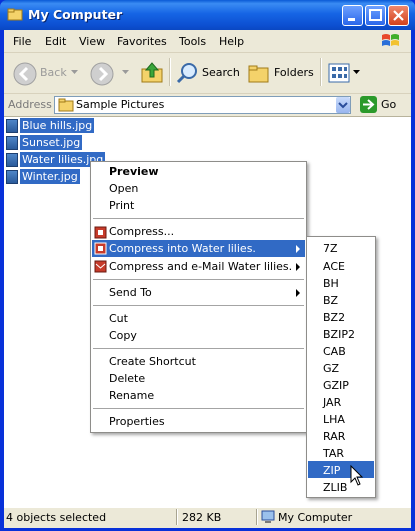  I want to click on file-name: Winter.jpg, so click(50, 176).